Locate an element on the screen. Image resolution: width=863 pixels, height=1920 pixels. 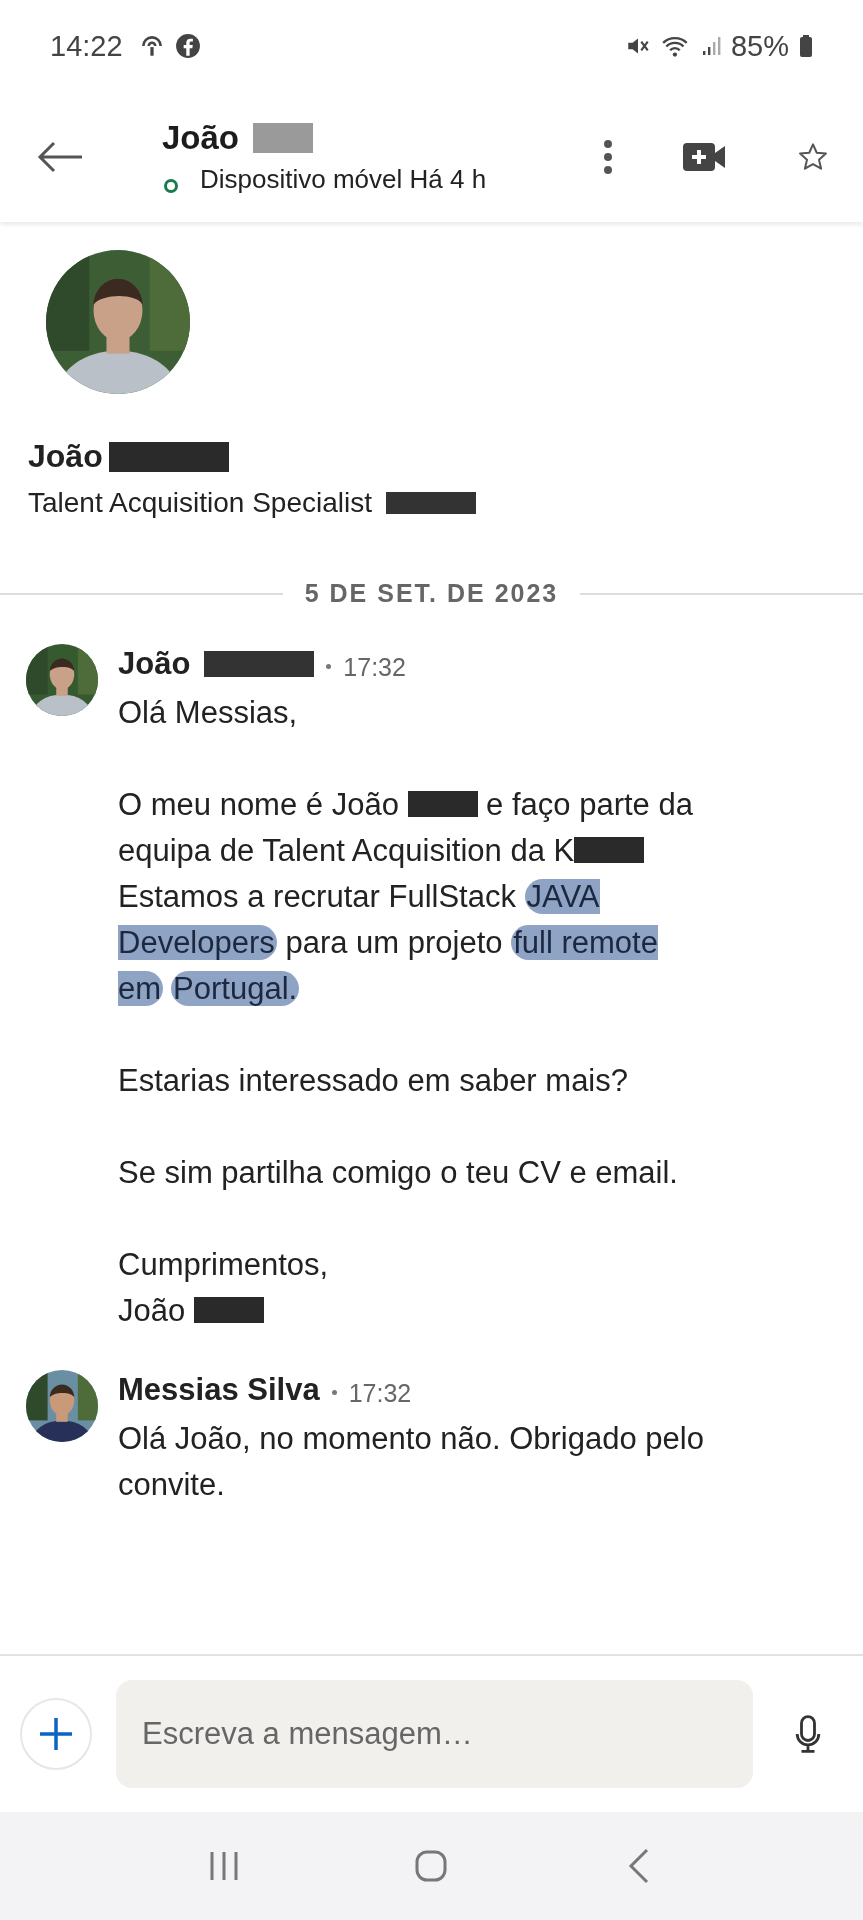
more-icon is located at coordinates (608, 157).